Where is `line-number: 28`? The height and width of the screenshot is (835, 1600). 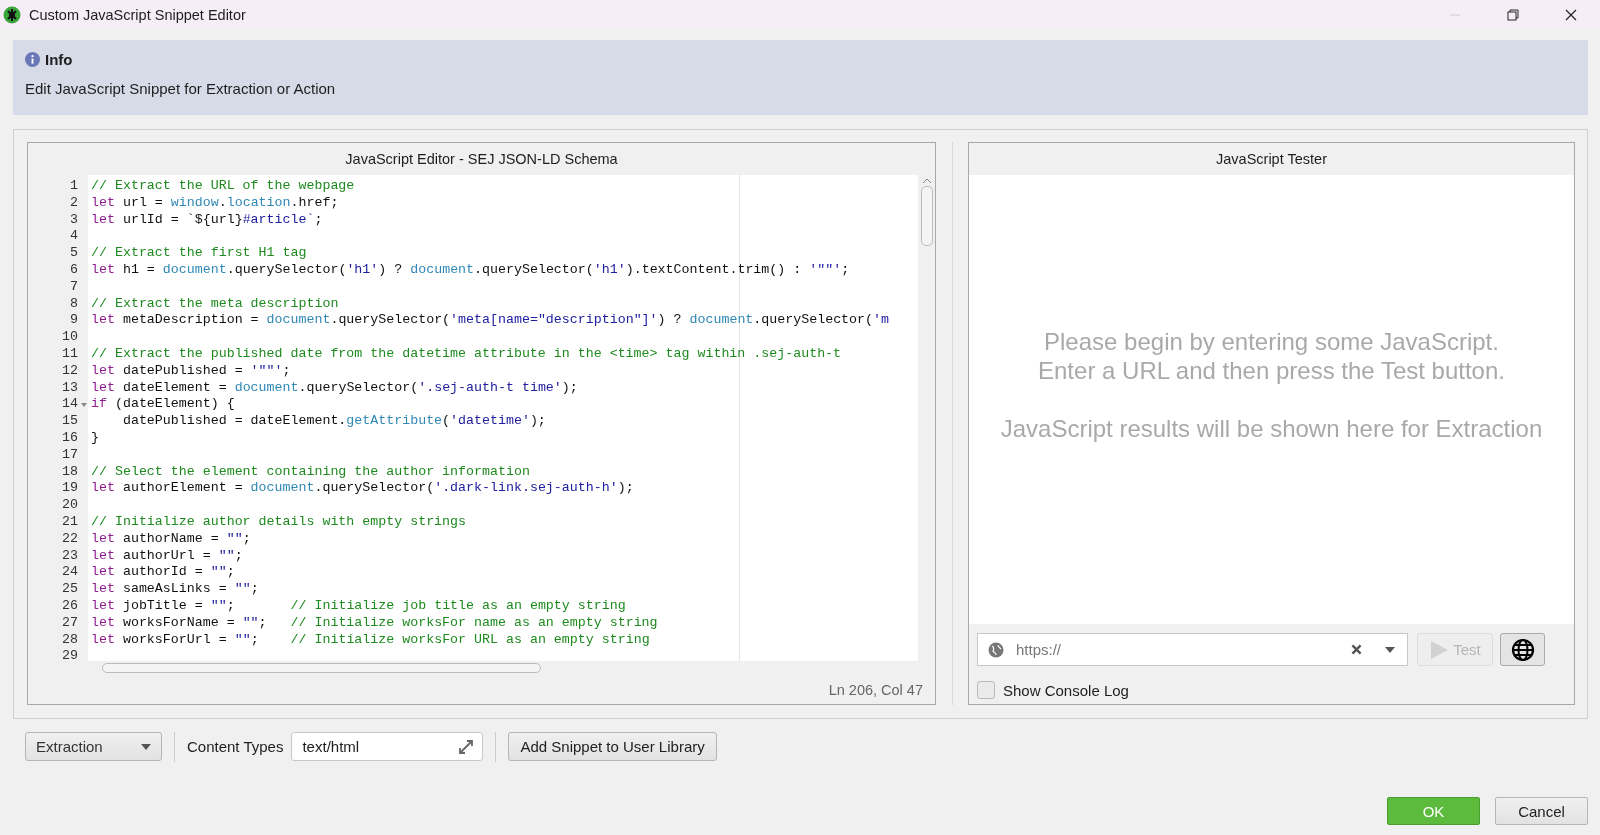
line-number: 28 is located at coordinates (70, 640).